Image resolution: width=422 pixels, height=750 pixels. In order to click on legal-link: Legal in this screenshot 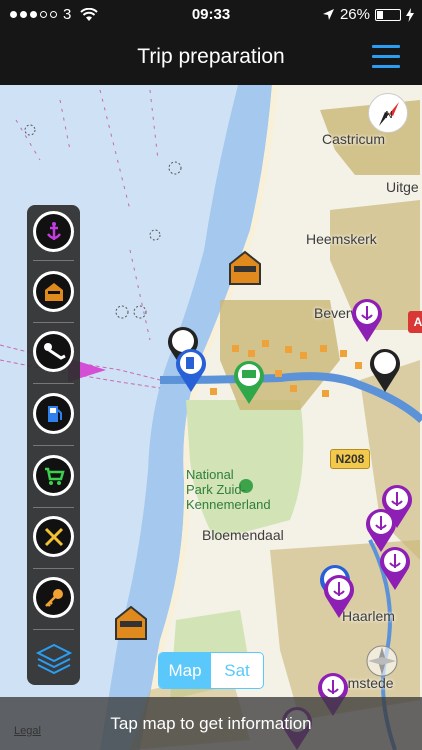, I will do `click(27, 731)`.